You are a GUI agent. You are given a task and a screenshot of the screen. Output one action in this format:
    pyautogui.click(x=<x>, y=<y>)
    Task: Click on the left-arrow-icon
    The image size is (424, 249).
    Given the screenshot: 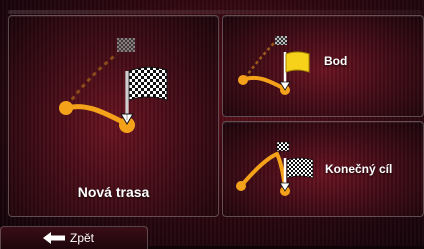 What is the action you would take?
    pyautogui.click(x=54, y=238)
    